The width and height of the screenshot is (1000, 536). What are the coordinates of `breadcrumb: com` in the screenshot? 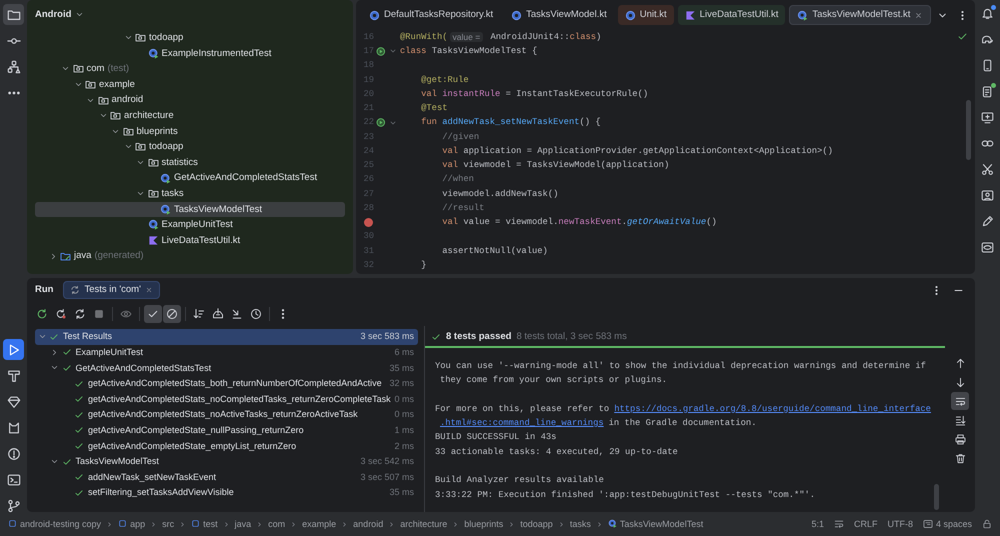 It's located at (277, 524).